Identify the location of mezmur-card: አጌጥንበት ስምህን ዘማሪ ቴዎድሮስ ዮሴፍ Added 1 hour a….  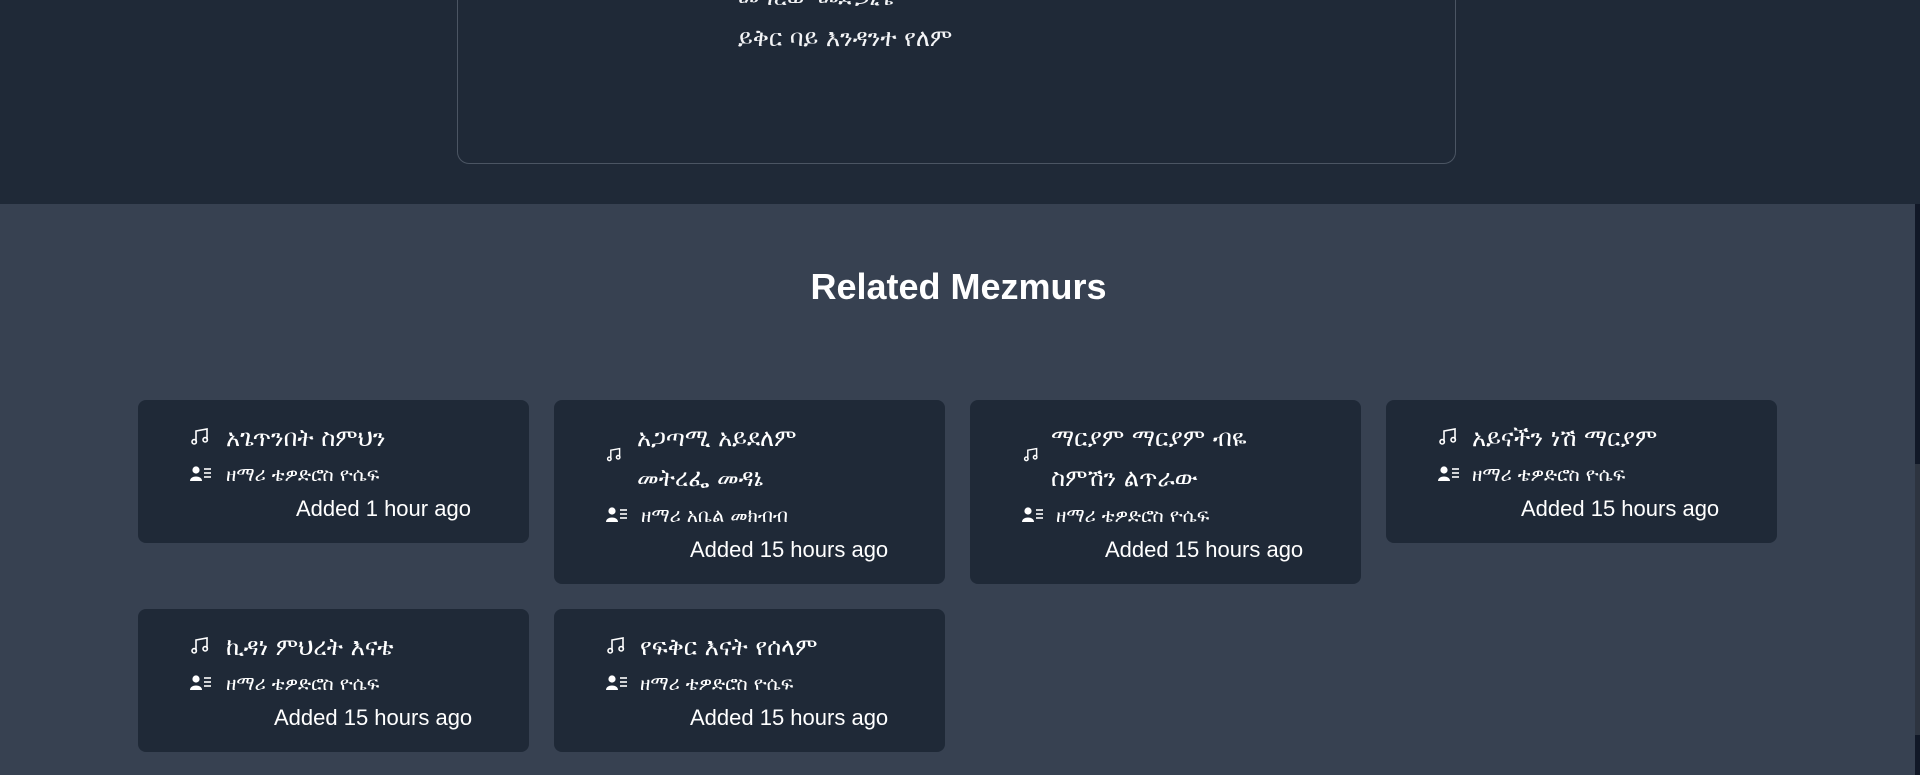
(333, 471).